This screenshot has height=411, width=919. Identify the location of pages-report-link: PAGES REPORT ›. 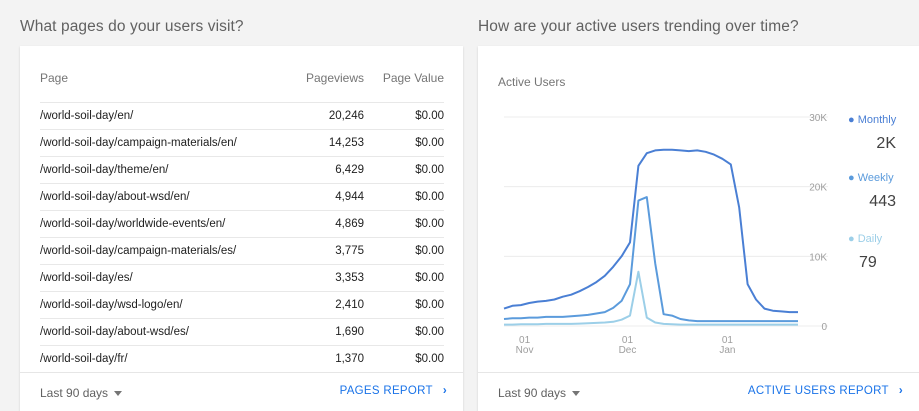
(393, 391).